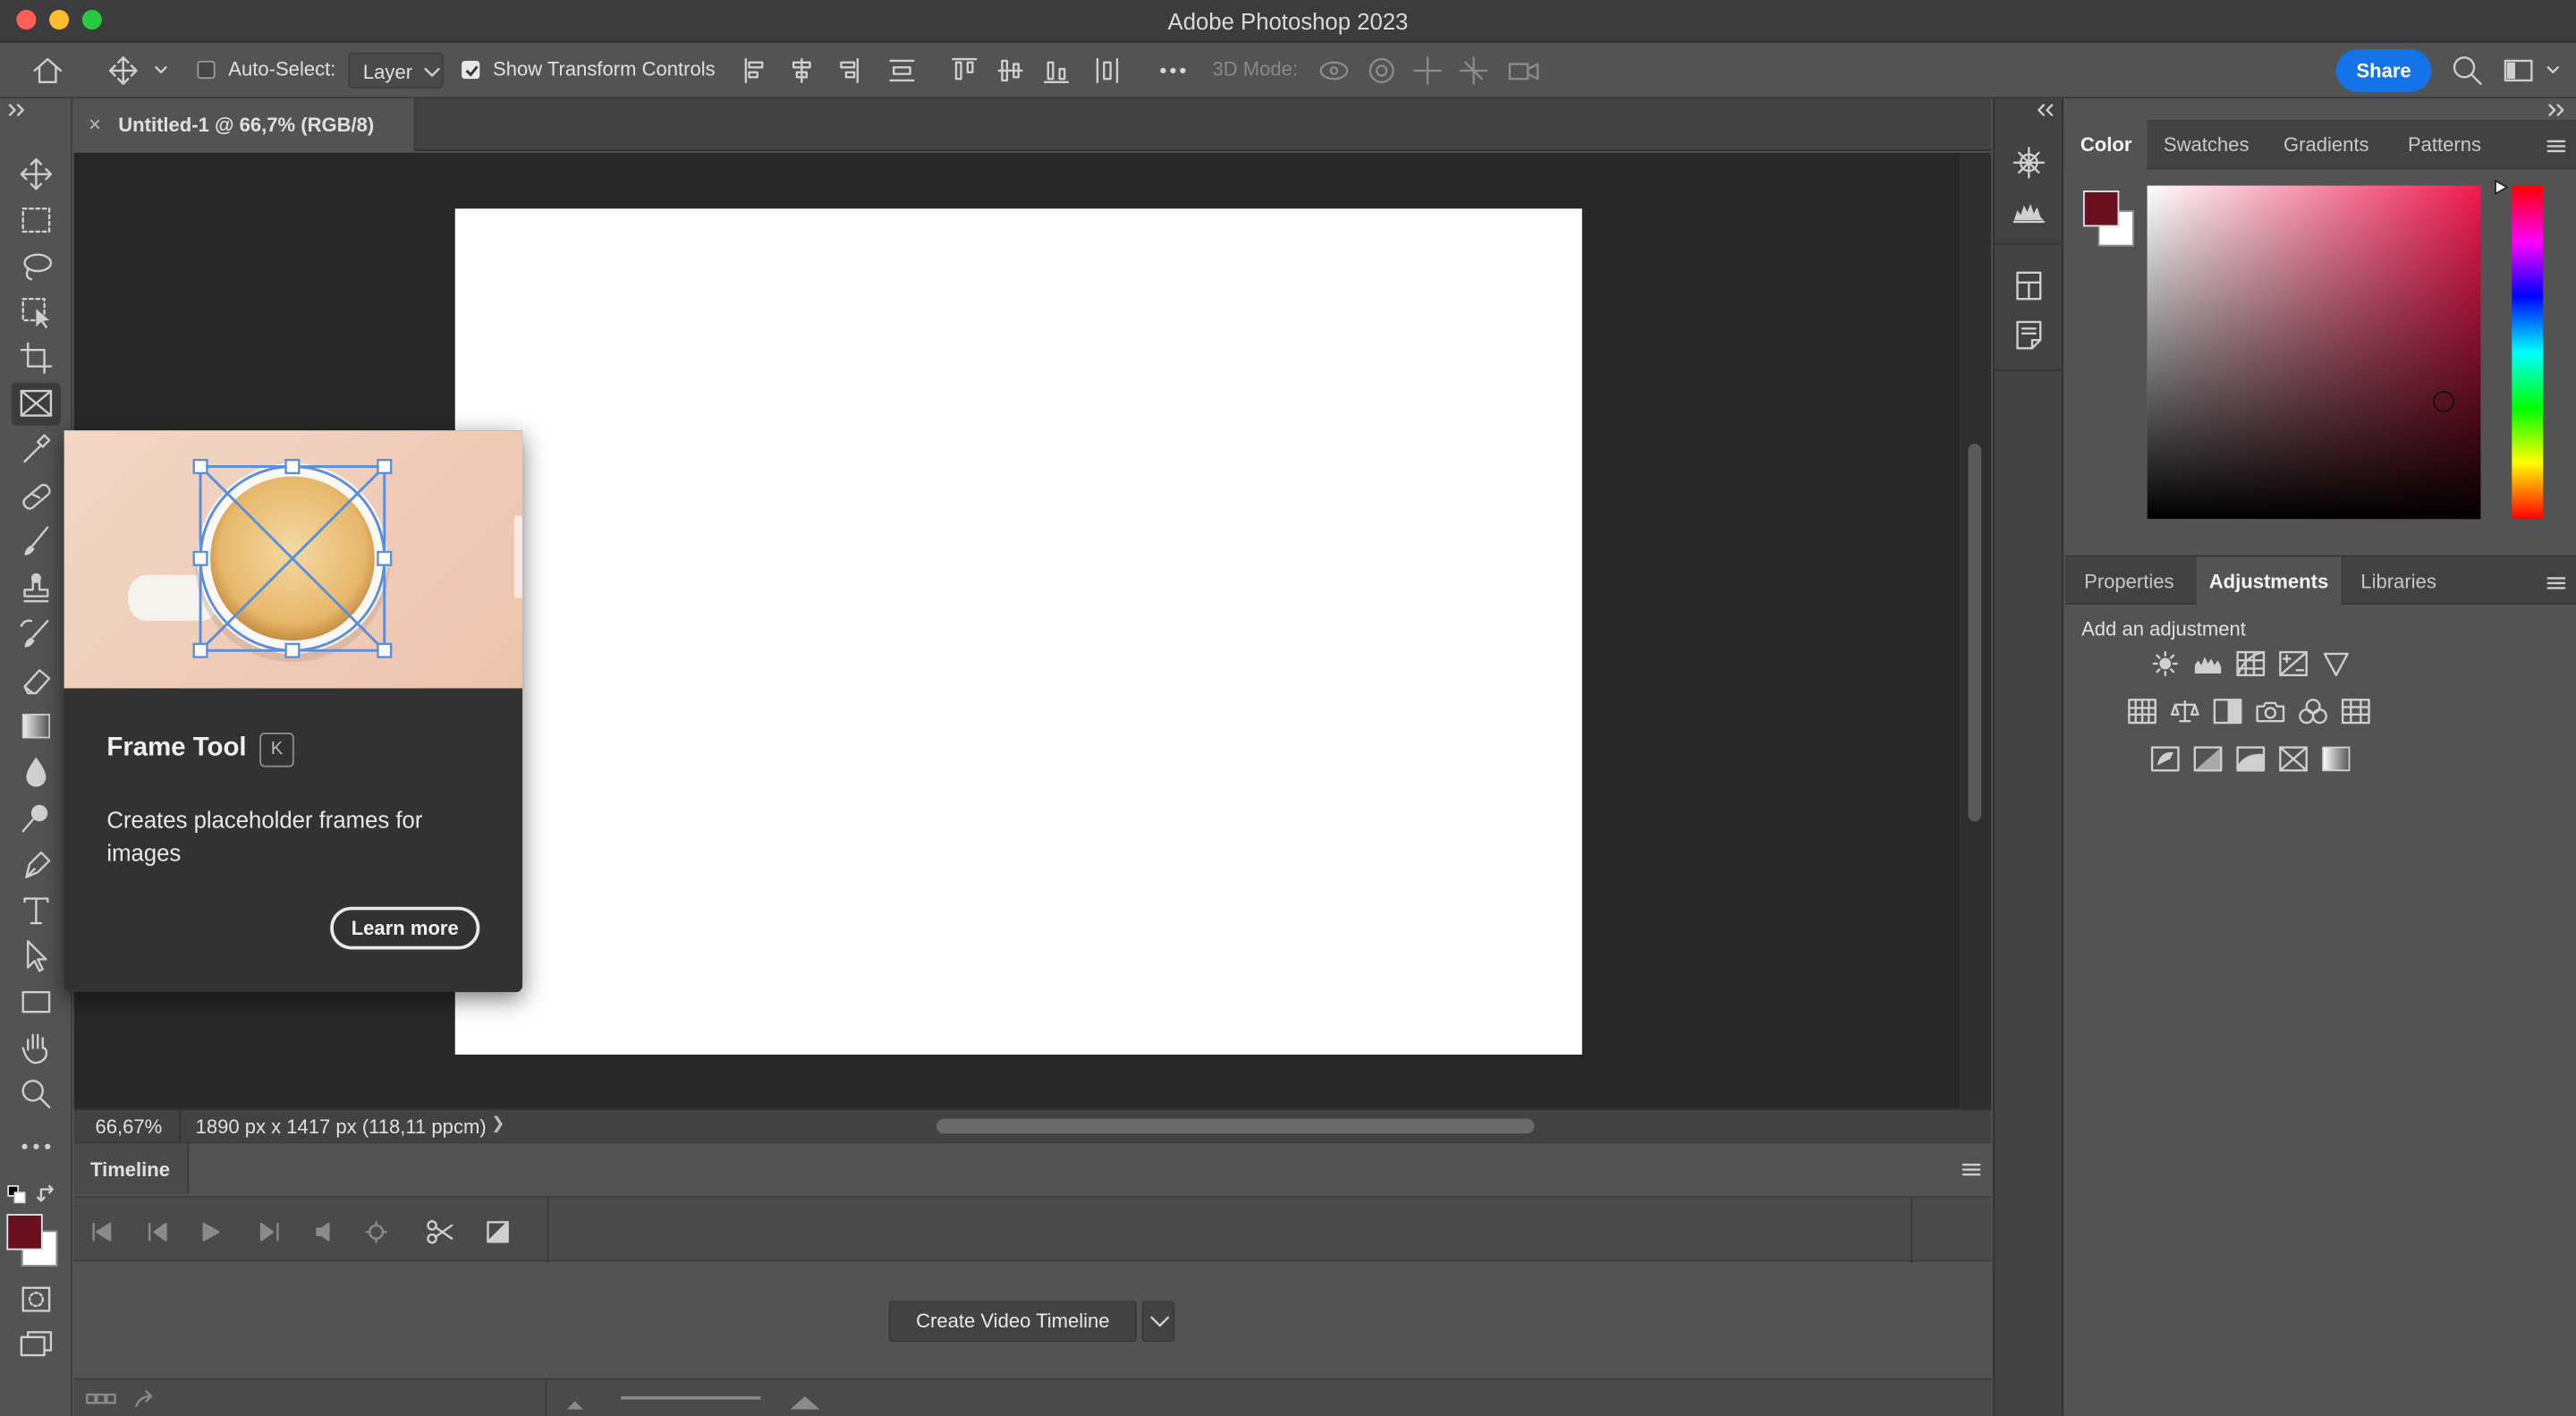 Image resolution: width=2576 pixels, height=1416 pixels. I want to click on libraries-dock-button, so click(2028, 285).